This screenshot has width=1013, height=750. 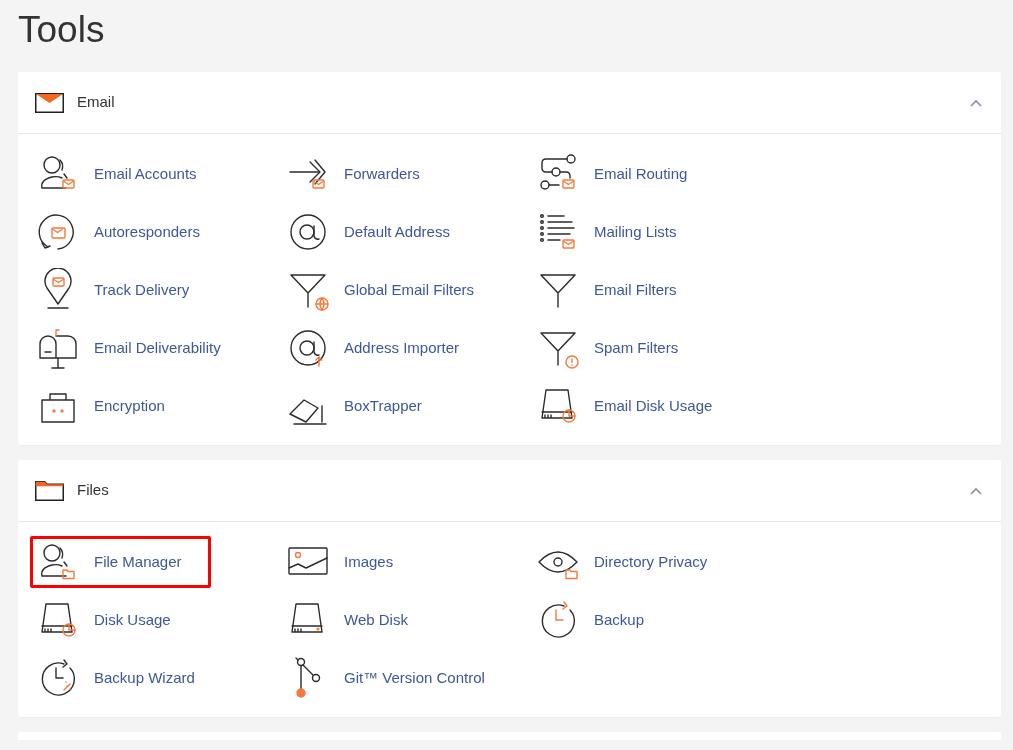 I want to click on tool-link: Email Filters, so click(x=618, y=290).